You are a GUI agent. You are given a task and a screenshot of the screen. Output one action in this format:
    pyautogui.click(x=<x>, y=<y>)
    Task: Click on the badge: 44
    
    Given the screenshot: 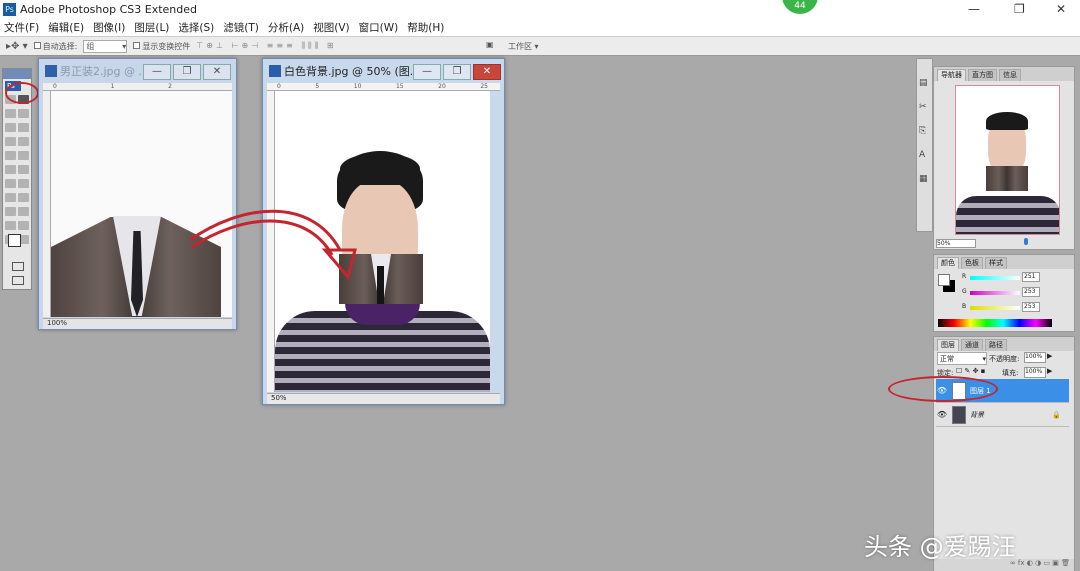 What is the action you would take?
    pyautogui.click(x=800, y=7)
    